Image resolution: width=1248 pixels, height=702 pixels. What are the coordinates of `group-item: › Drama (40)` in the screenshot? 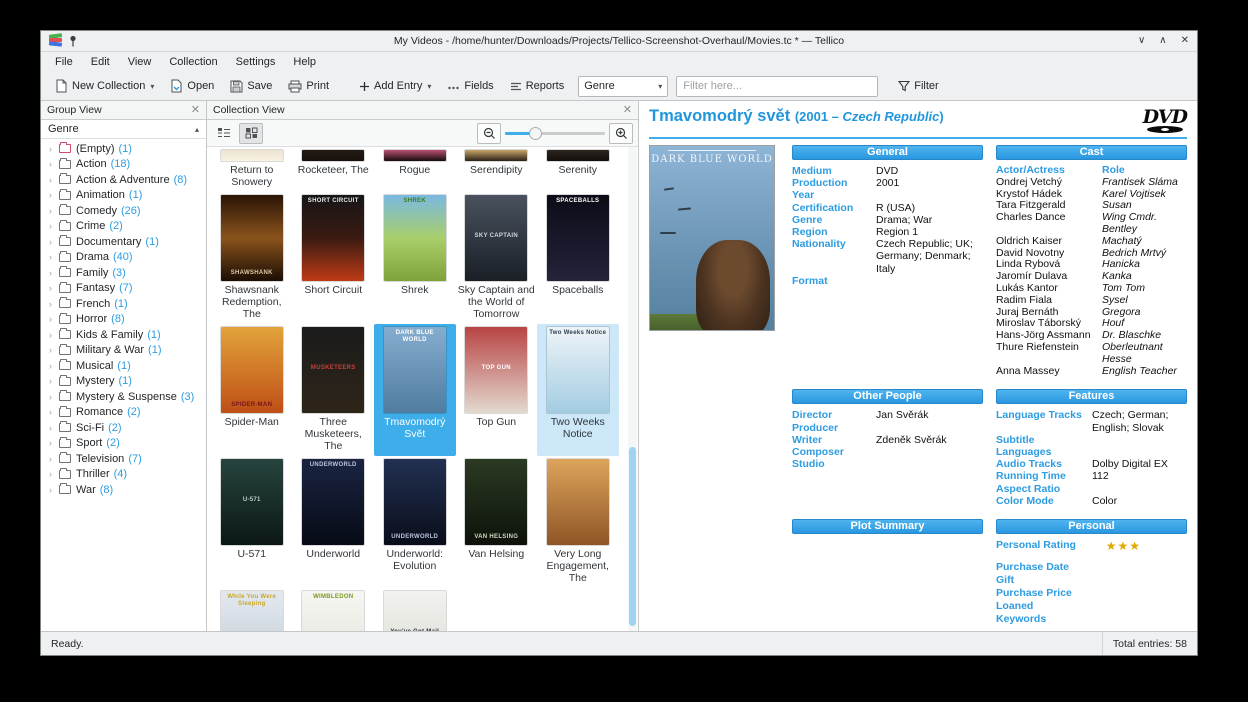 It's located at (123, 258).